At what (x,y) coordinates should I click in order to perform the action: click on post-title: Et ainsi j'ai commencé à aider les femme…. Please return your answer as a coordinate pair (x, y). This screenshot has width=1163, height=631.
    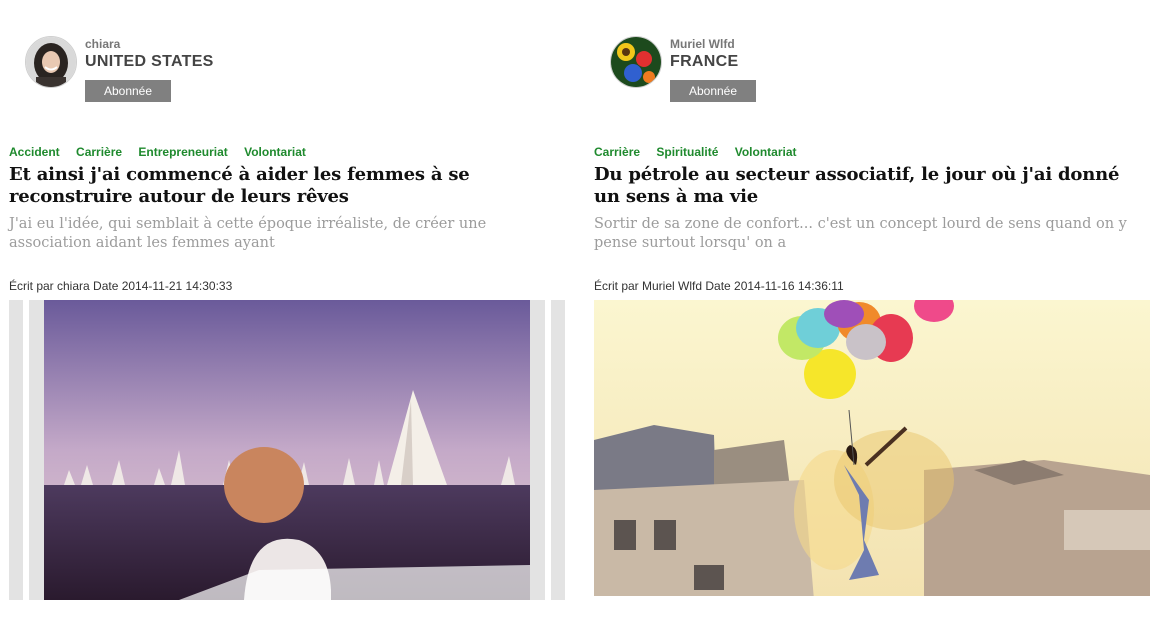
    Looking at the image, I should click on (284, 186).